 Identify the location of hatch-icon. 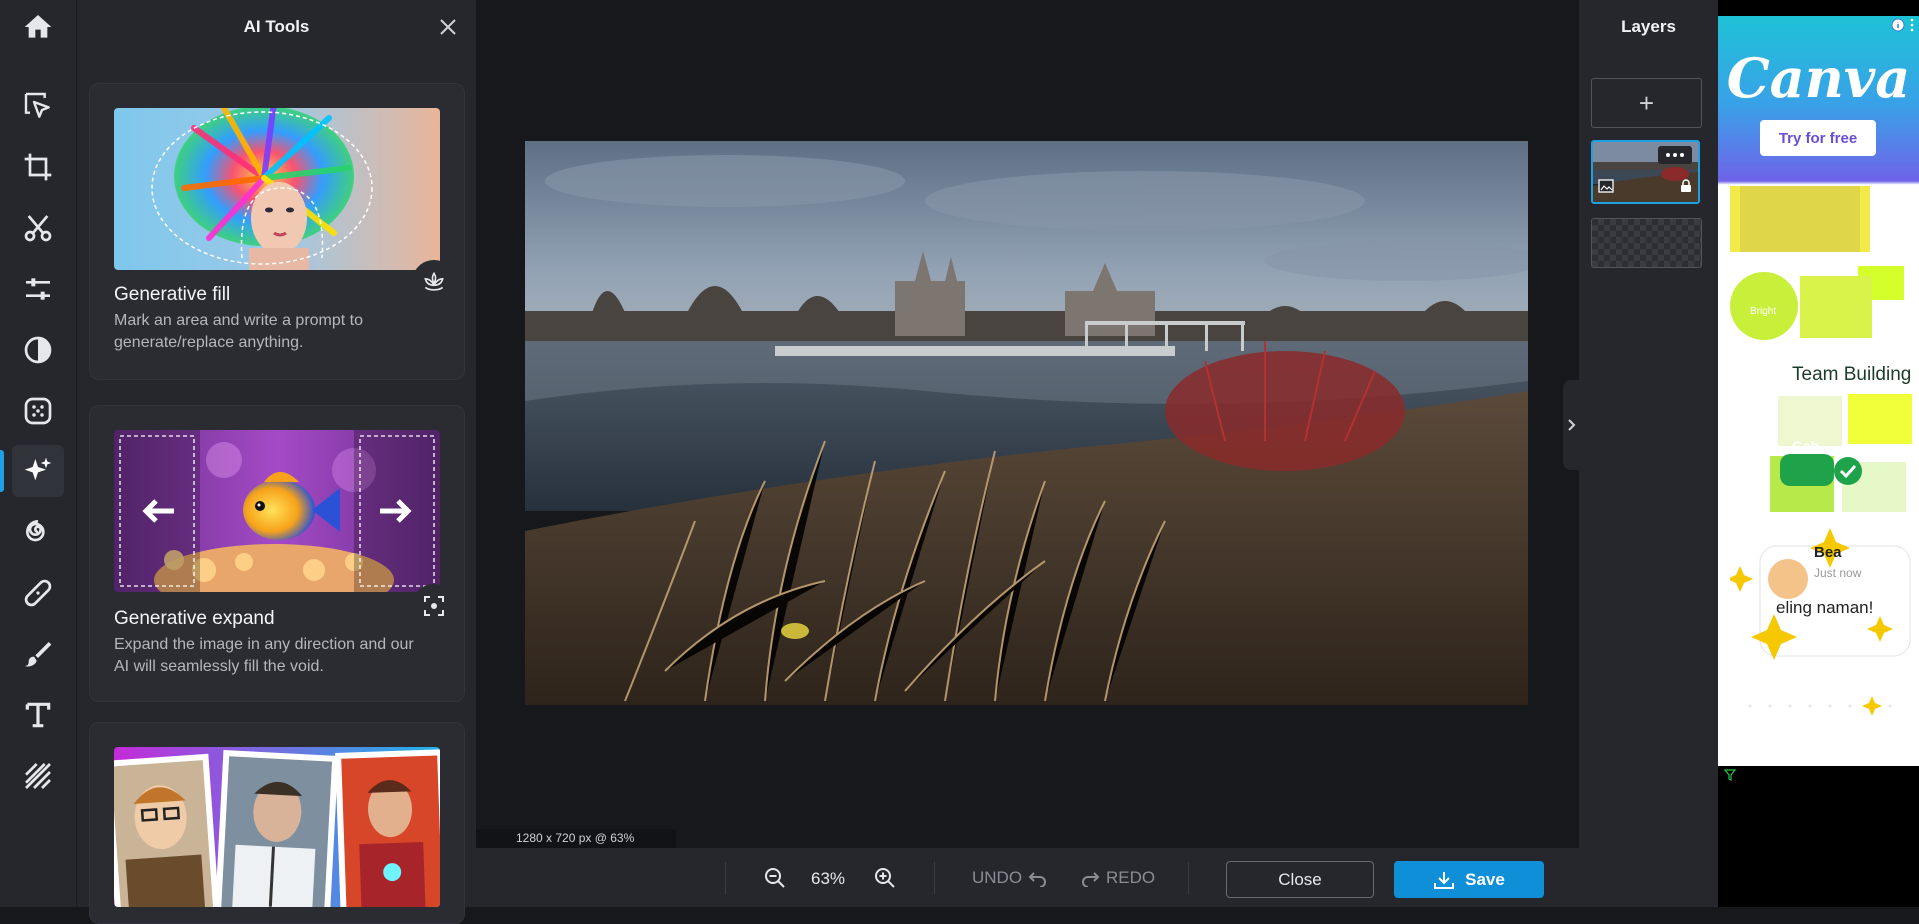
(38, 776).